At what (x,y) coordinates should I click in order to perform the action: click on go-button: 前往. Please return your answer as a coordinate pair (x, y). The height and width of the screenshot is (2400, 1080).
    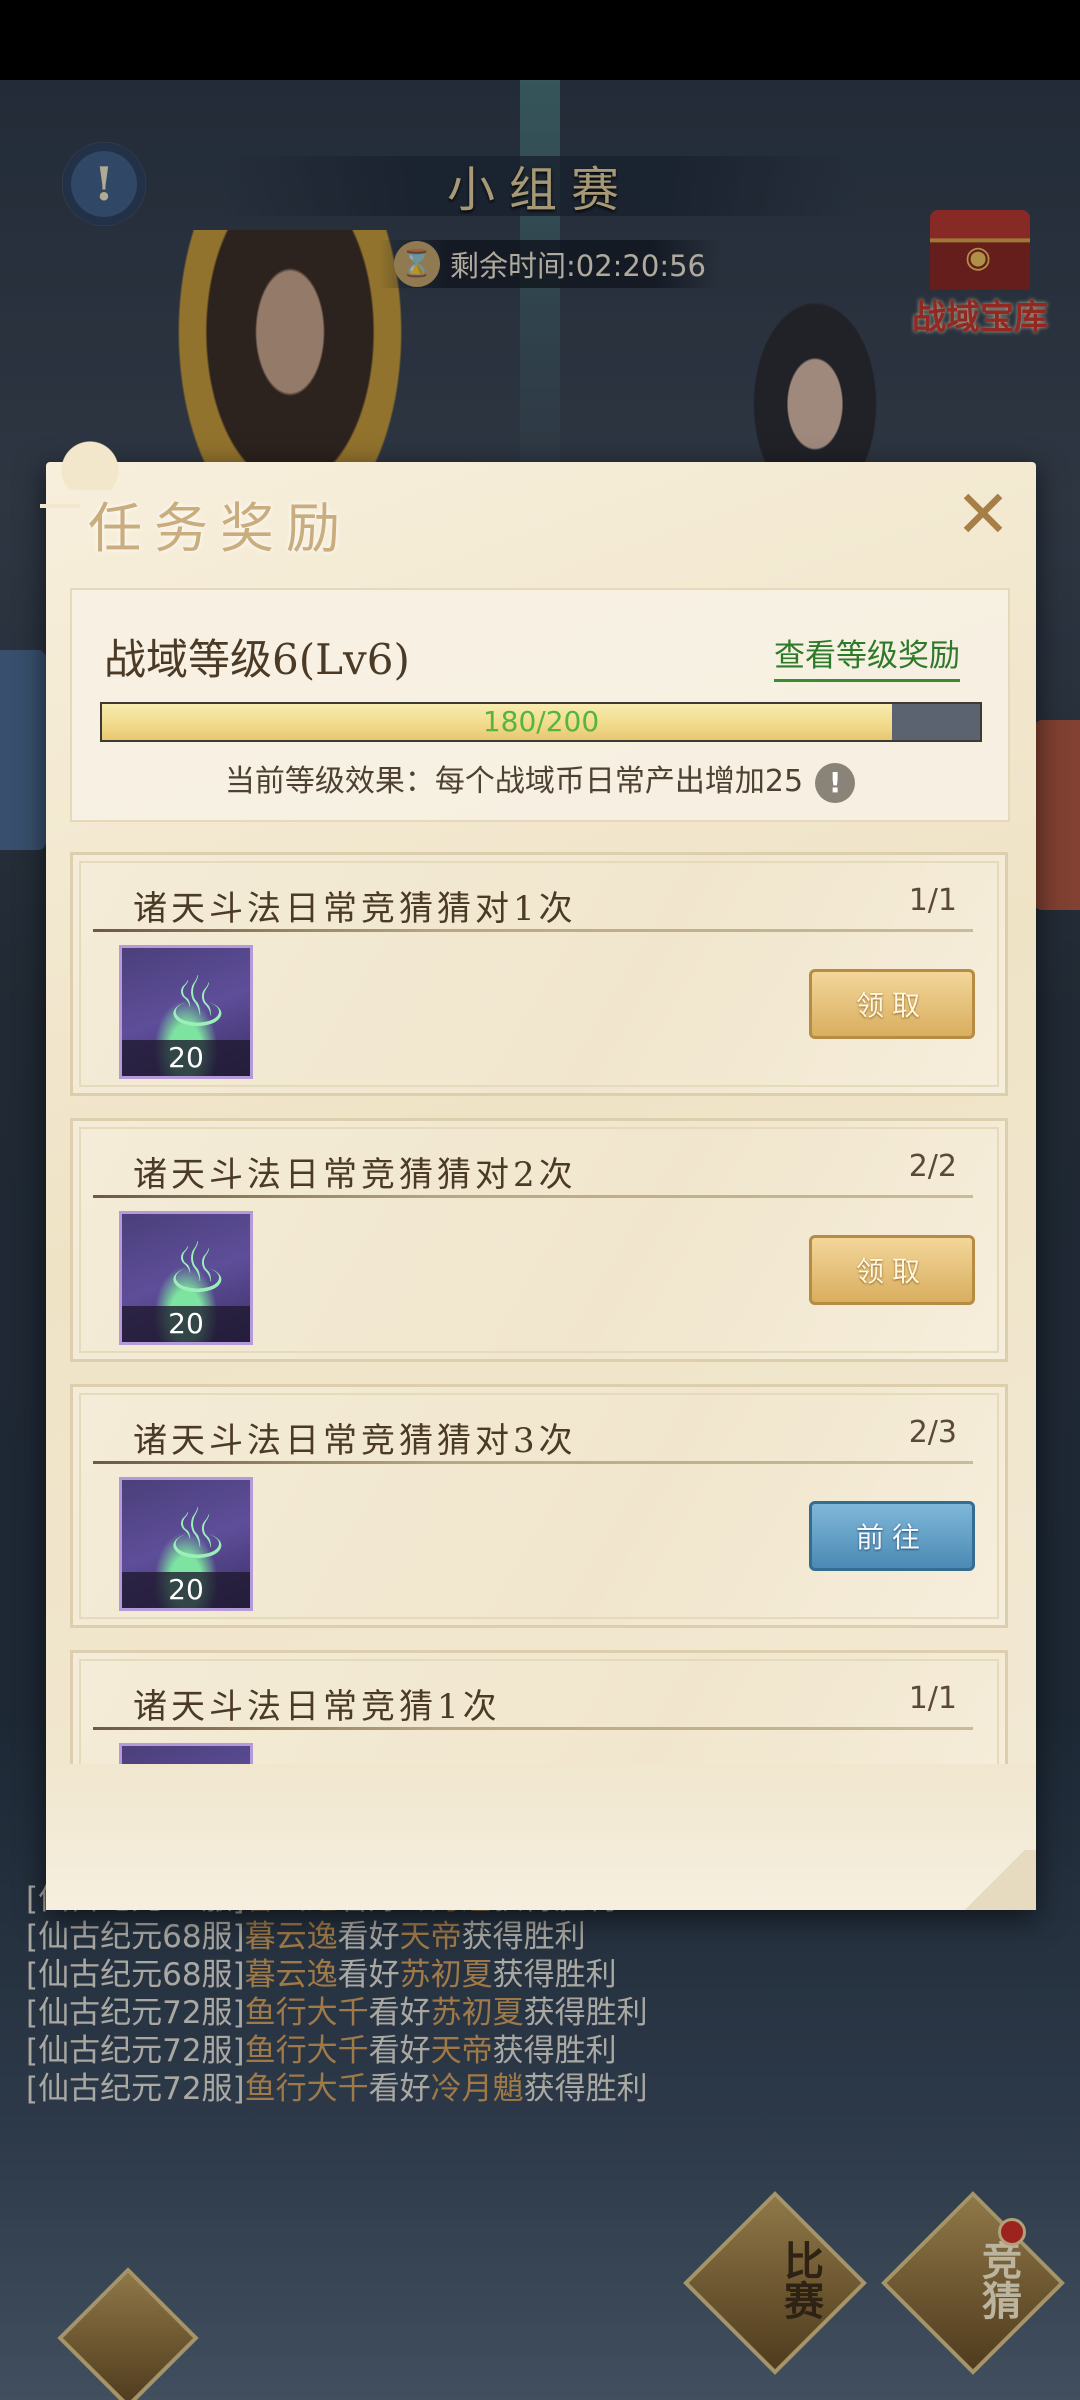
    Looking at the image, I should click on (892, 1536).